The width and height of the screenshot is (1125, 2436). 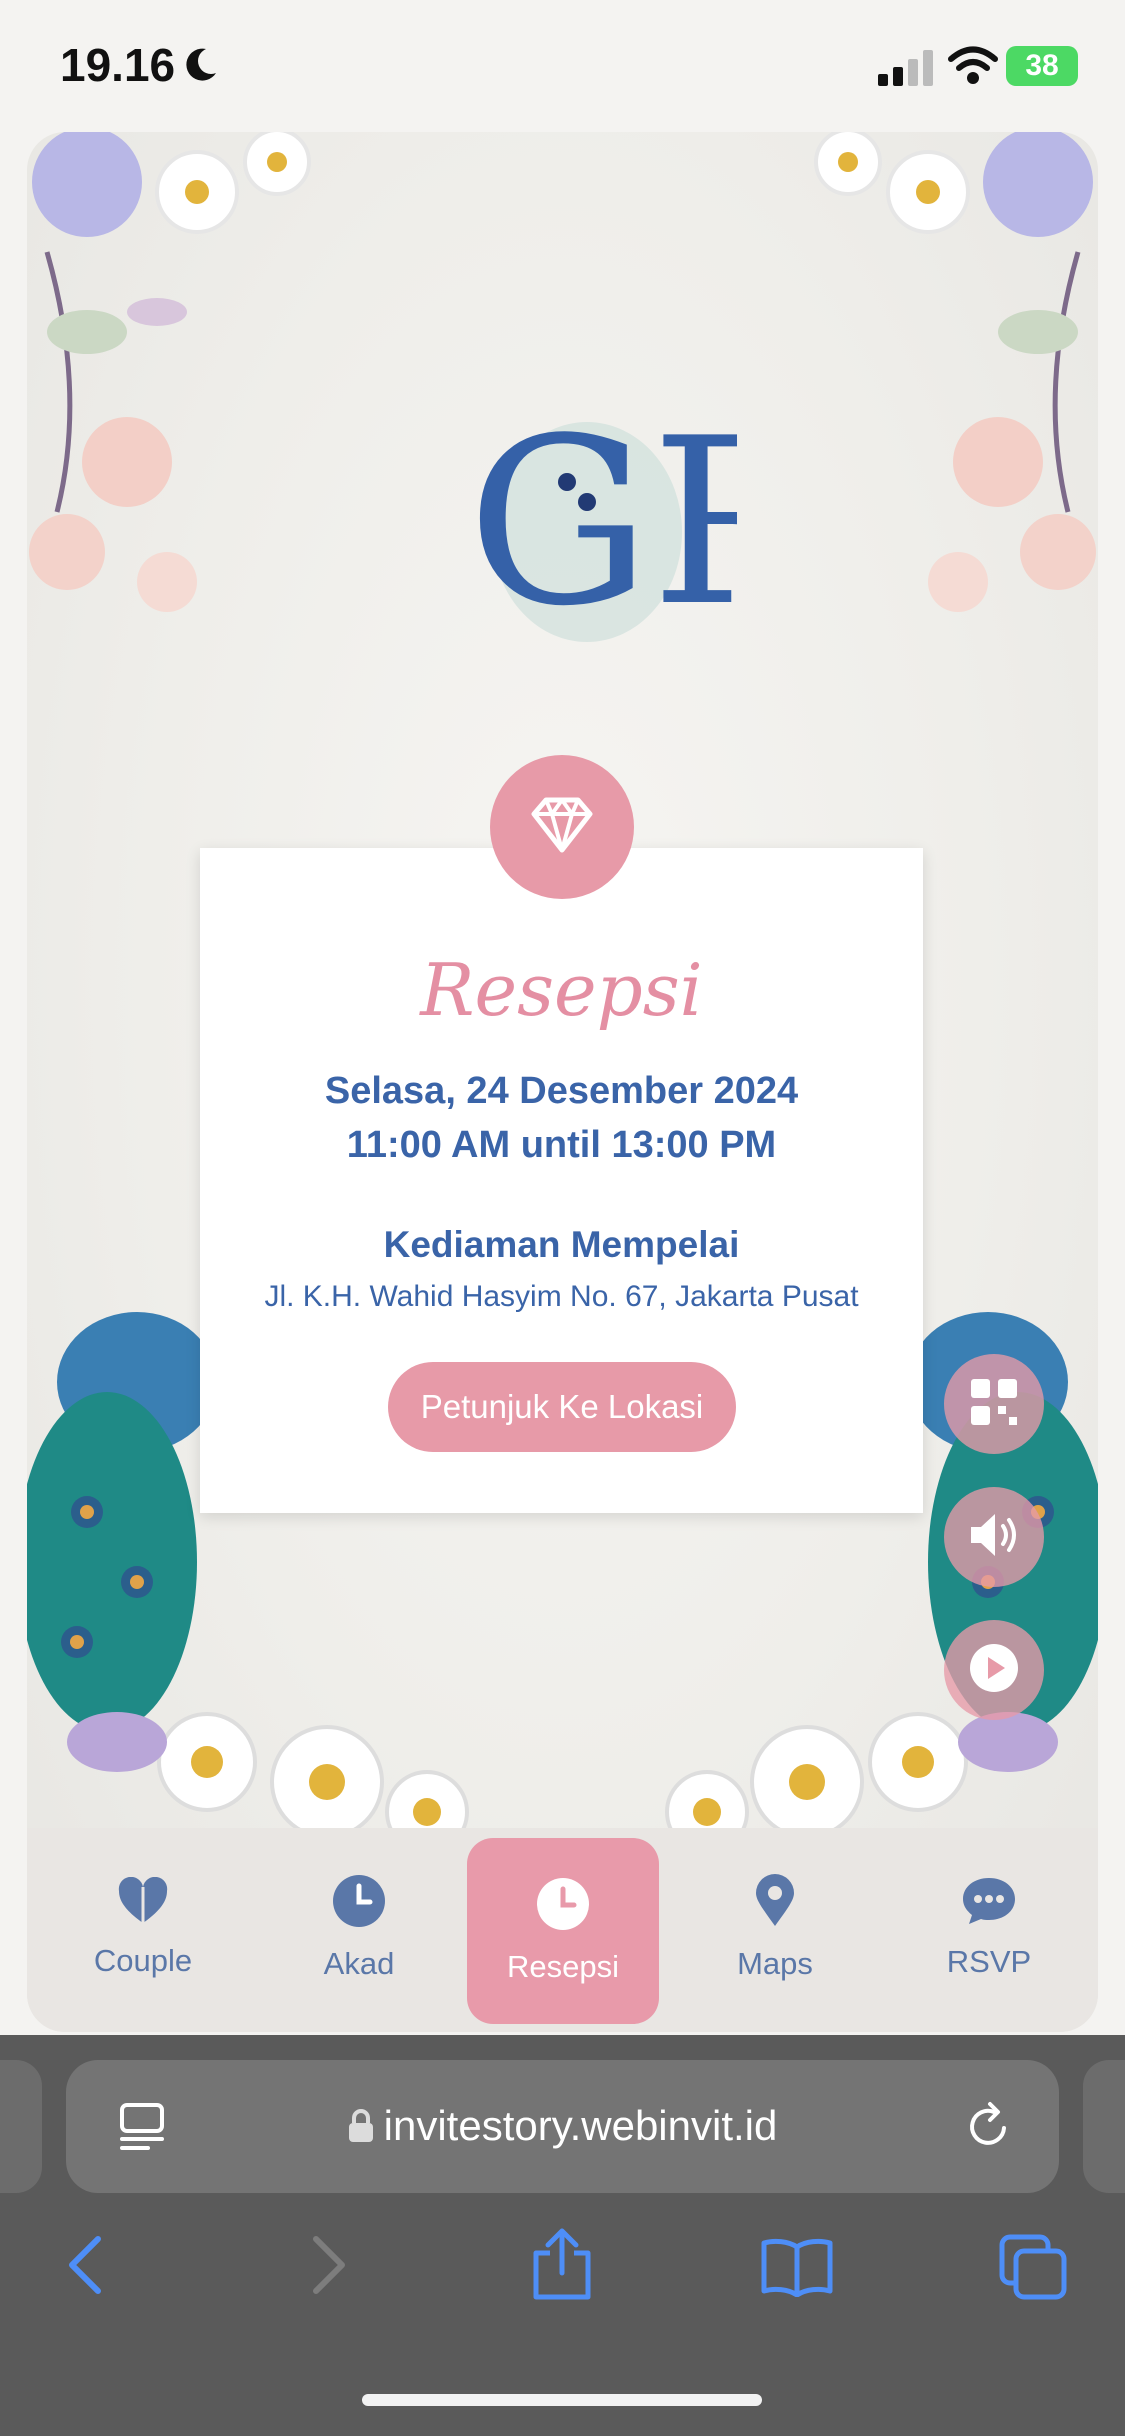 What do you see at coordinates (908, 70) in the screenshot?
I see `signal-icon` at bounding box center [908, 70].